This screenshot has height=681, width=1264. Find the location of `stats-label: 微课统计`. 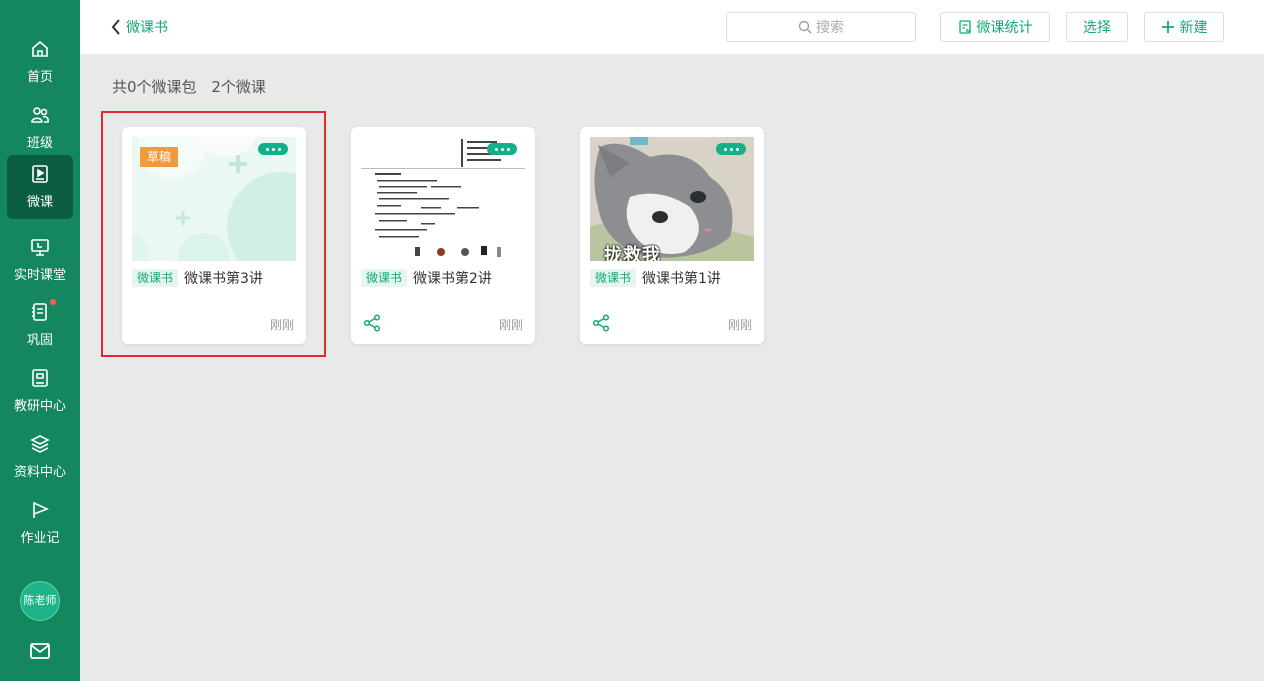

stats-label: 微课统计 is located at coordinates (1004, 28).